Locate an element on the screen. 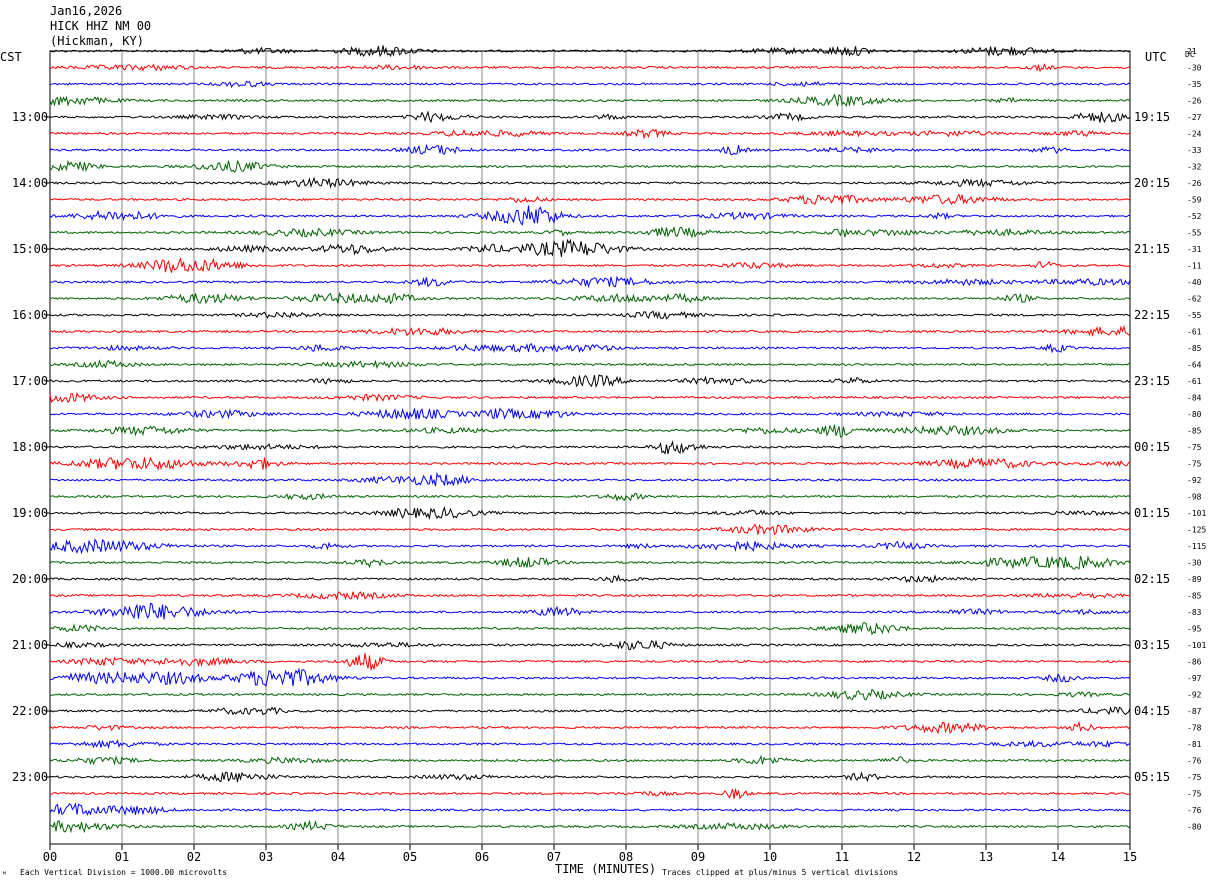  dc-offset-label: -89 is located at coordinates (1194, 579).